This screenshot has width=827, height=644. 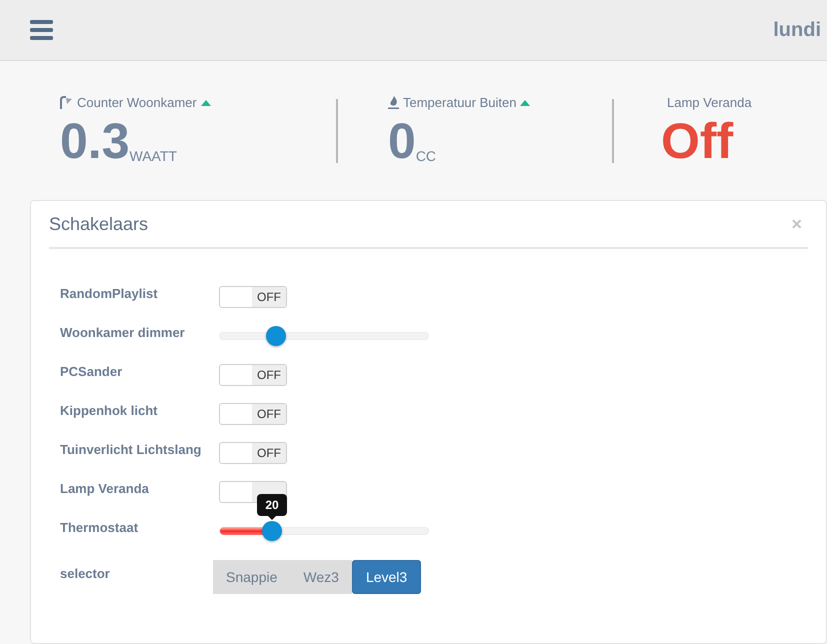 What do you see at coordinates (85, 574) in the screenshot?
I see `row-label: selector` at bounding box center [85, 574].